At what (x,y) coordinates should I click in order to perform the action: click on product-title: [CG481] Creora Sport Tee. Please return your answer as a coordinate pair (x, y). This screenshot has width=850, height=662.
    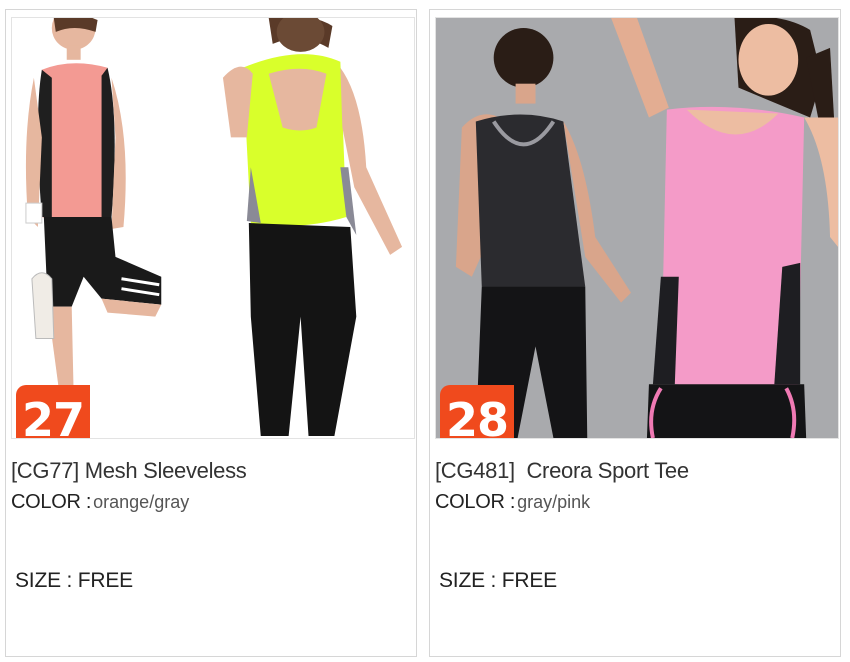
    Looking at the image, I should click on (562, 471).